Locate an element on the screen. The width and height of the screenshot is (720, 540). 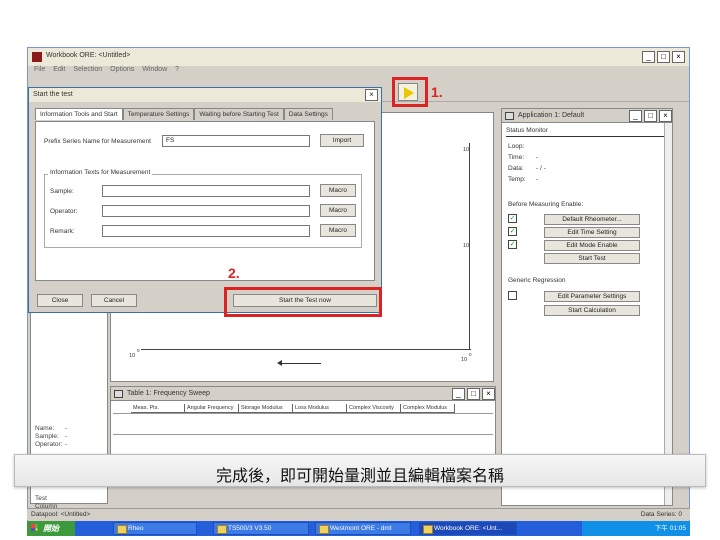
window-controls: _ □ × is located at coordinates (663, 57).